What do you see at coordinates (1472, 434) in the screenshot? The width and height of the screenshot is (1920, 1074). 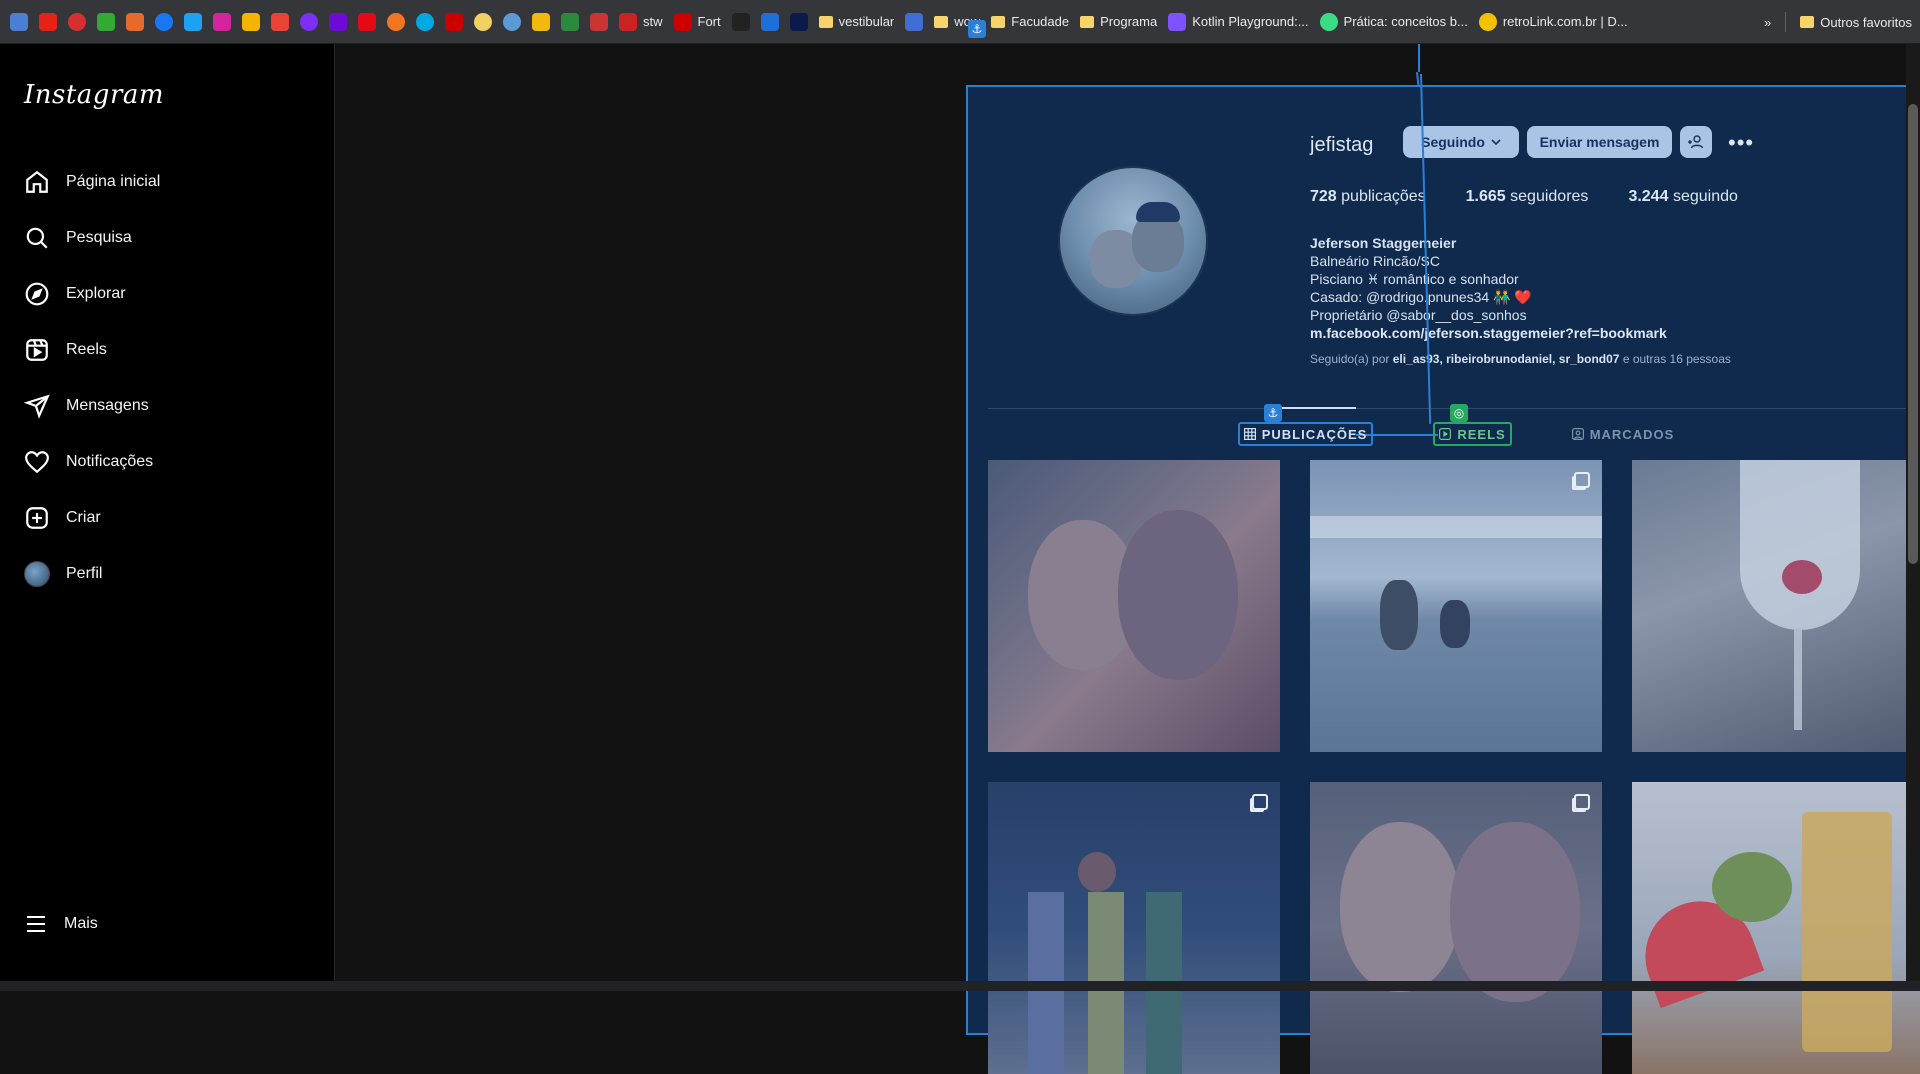 I see `tab-reels: REELS` at bounding box center [1472, 434].